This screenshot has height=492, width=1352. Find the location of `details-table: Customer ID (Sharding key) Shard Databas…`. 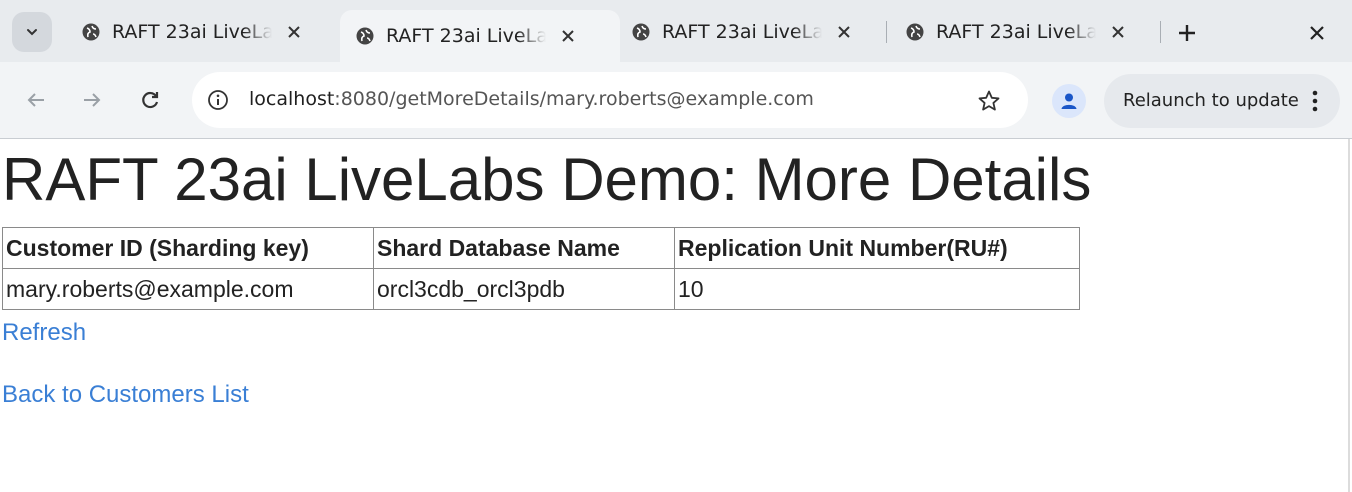

details-table: Customer ID (Sharding key) Shard Databas… is located at coordinates (541, 268).